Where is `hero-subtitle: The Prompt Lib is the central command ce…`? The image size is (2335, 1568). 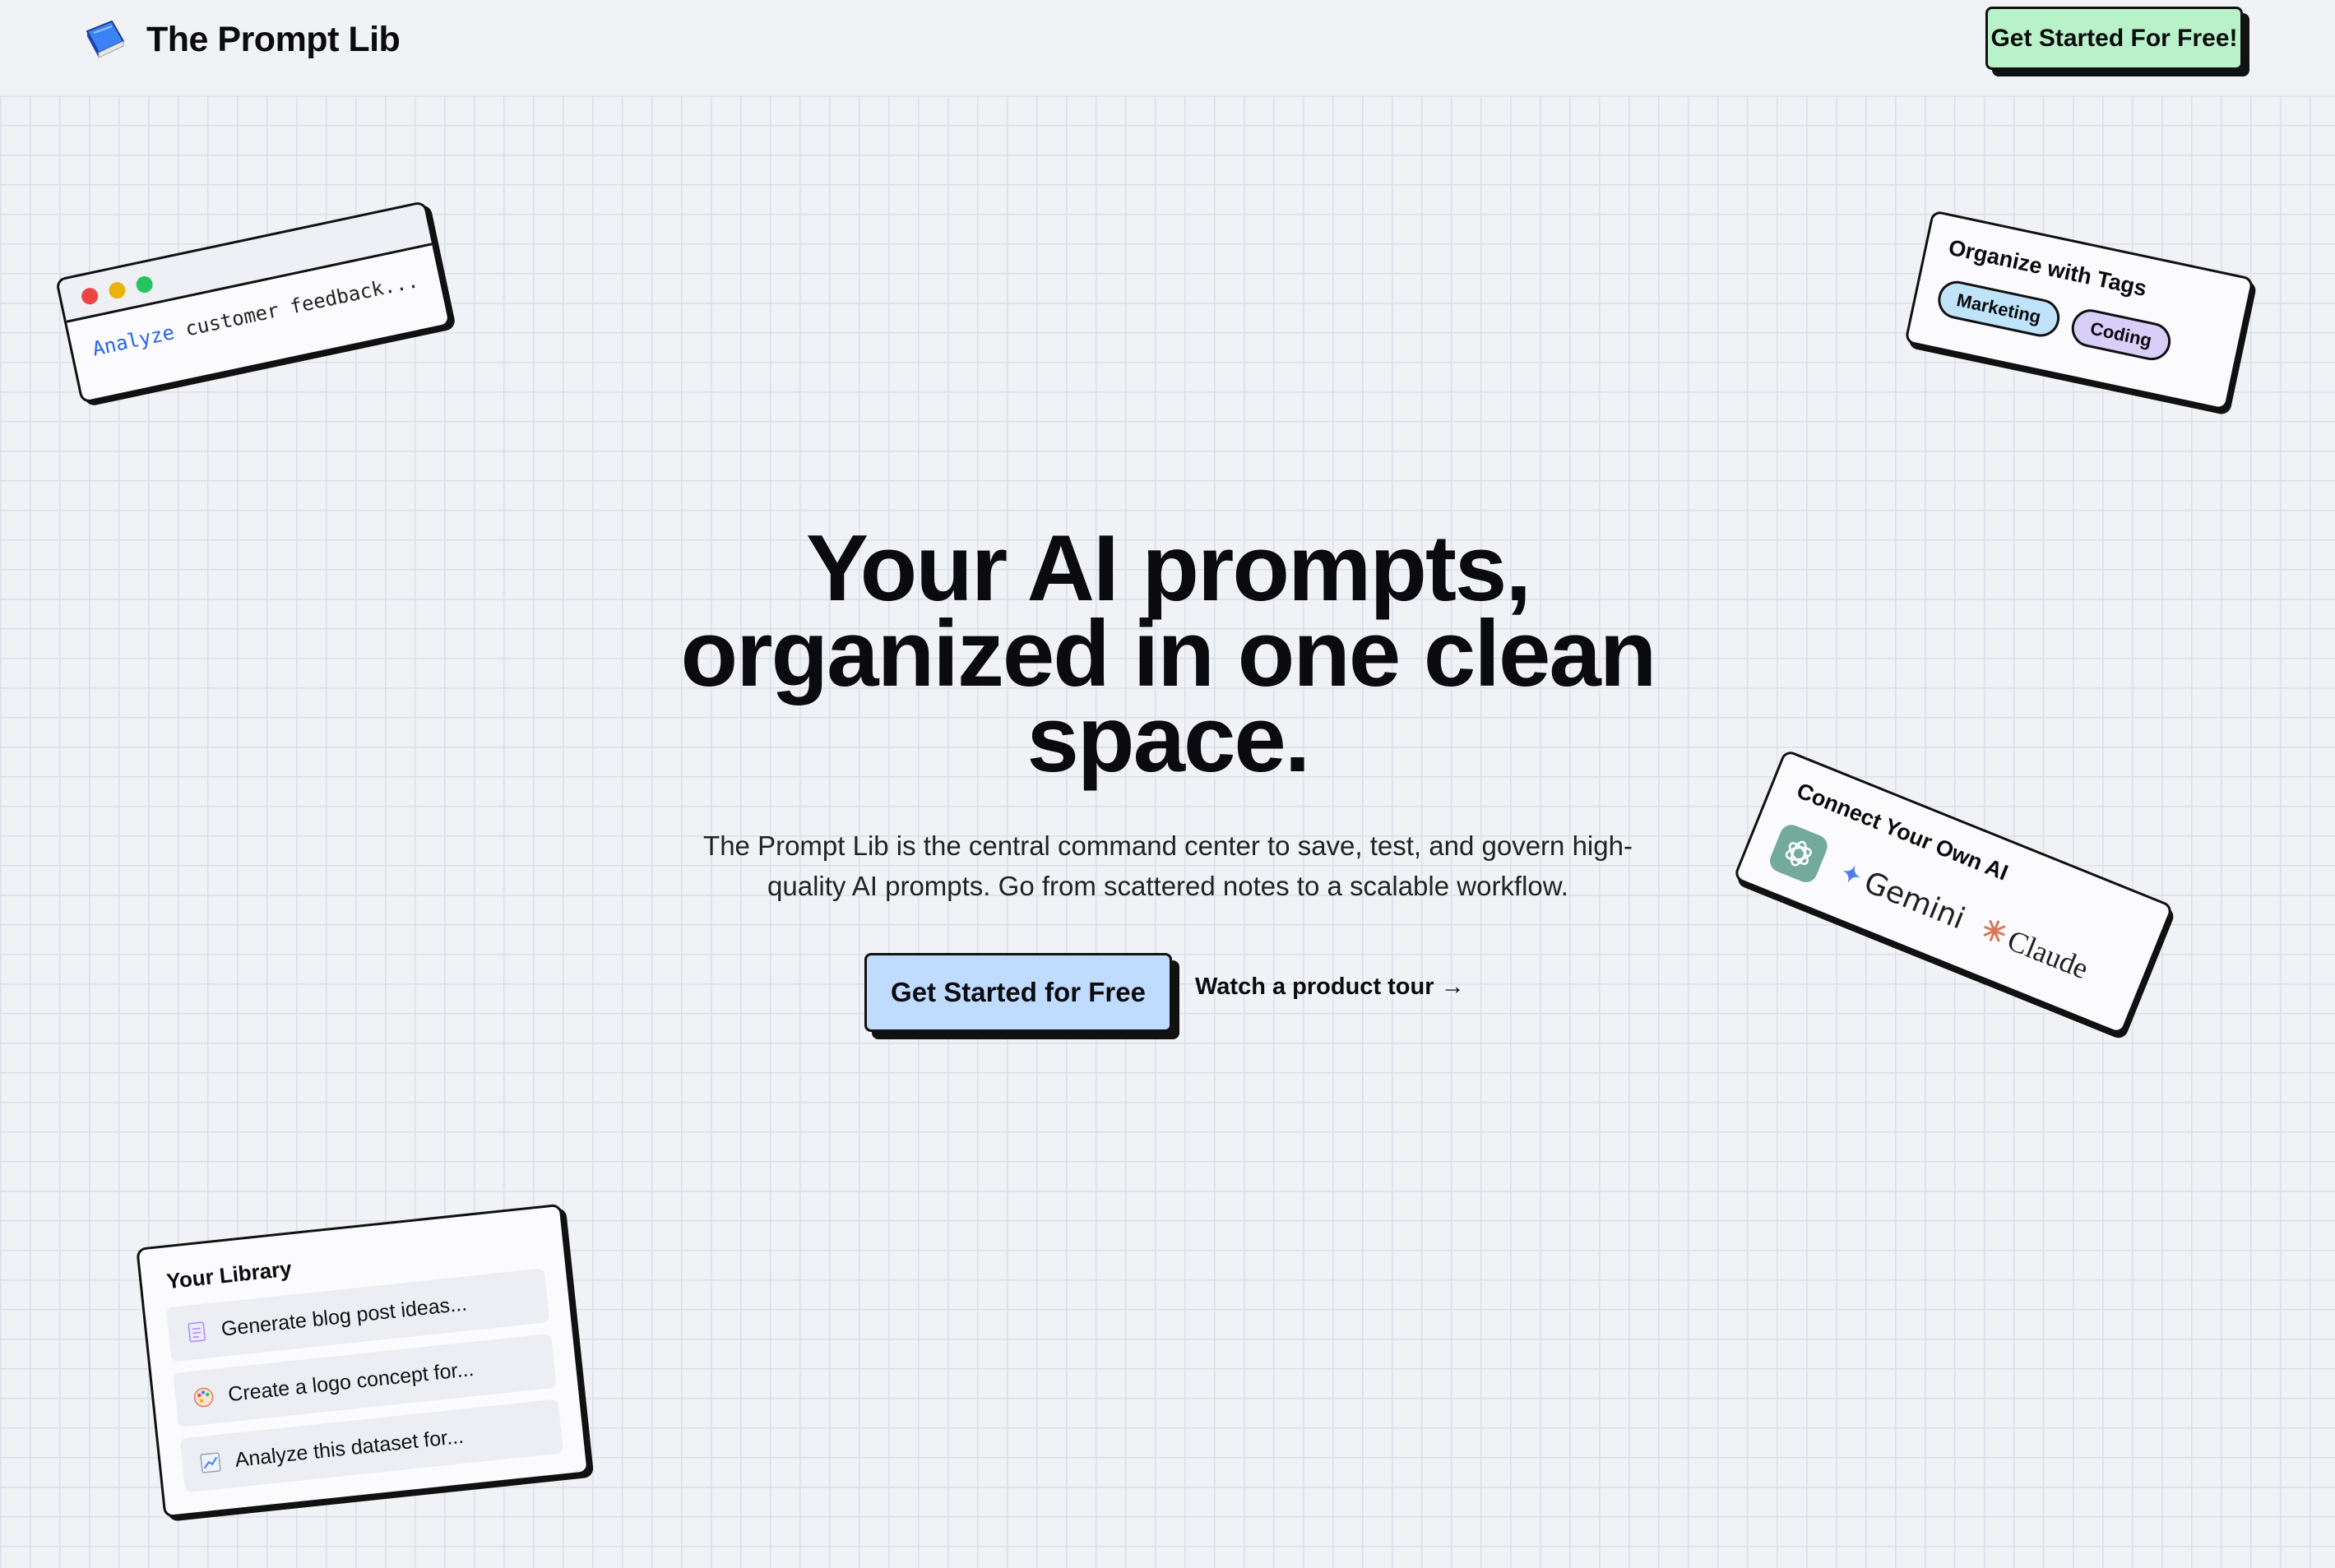 hero-subtitle: The Prompt Lib is the central command ce… is located at coordinates (1168, 865).